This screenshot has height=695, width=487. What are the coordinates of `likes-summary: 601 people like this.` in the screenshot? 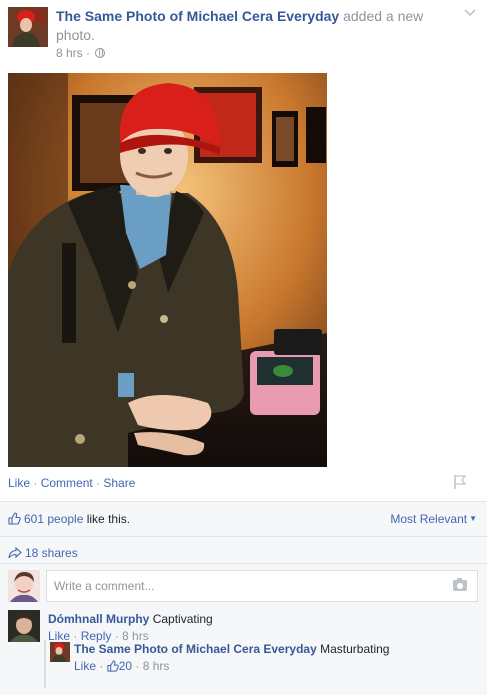 It's located at (69, 520).